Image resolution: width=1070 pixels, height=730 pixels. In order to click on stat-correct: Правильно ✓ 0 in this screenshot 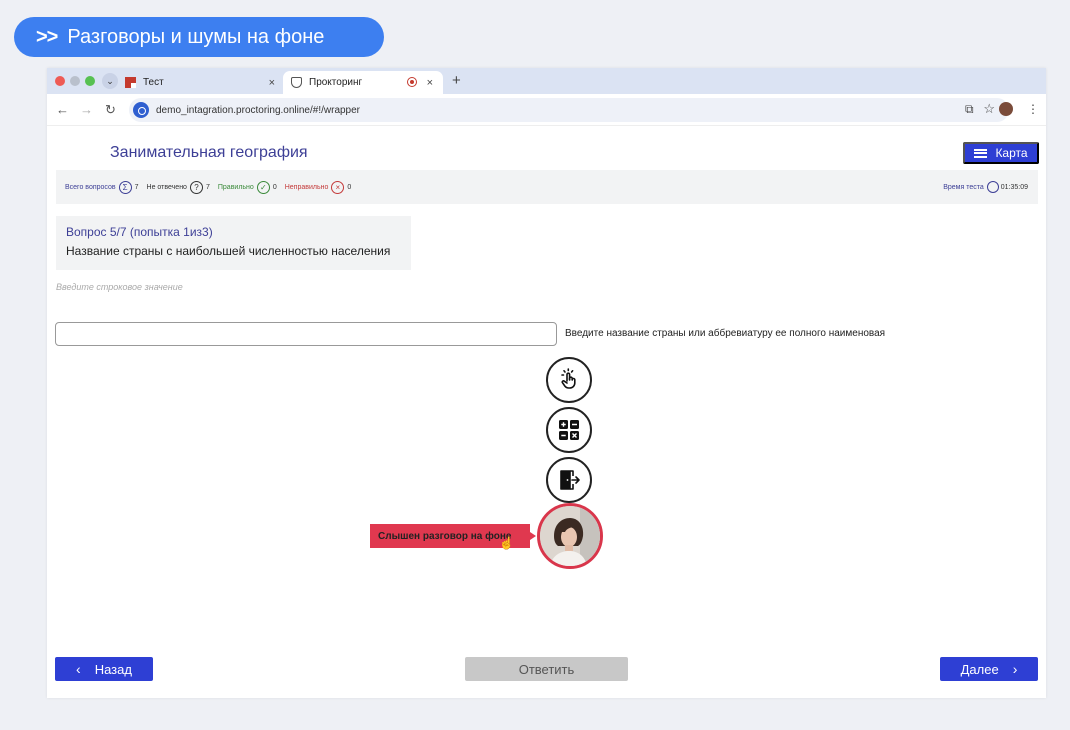, I will do `click(247, 187)`.